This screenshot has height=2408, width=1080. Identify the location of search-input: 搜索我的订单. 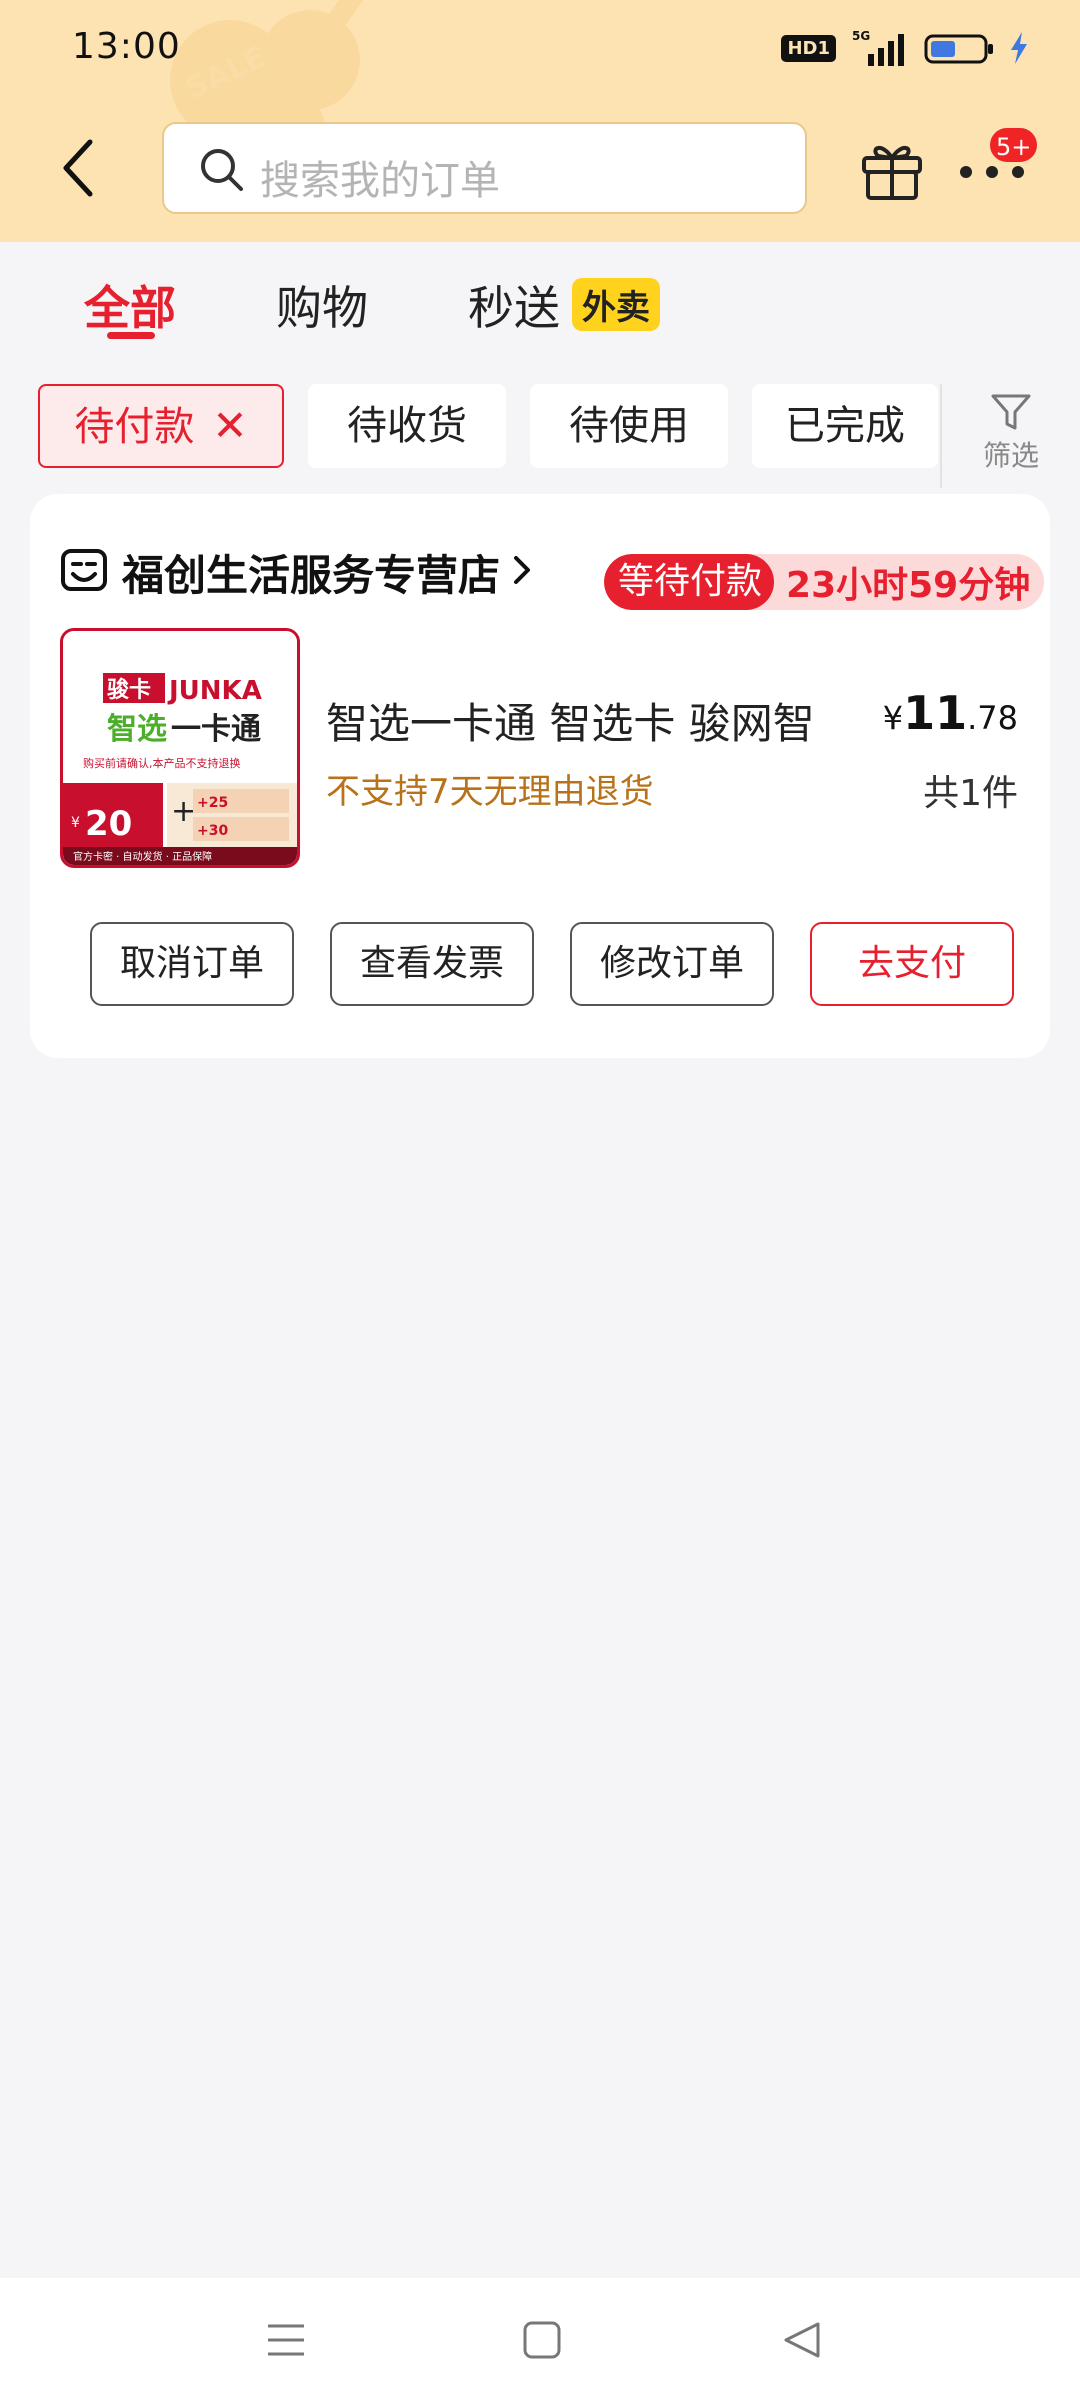
(484, 168).